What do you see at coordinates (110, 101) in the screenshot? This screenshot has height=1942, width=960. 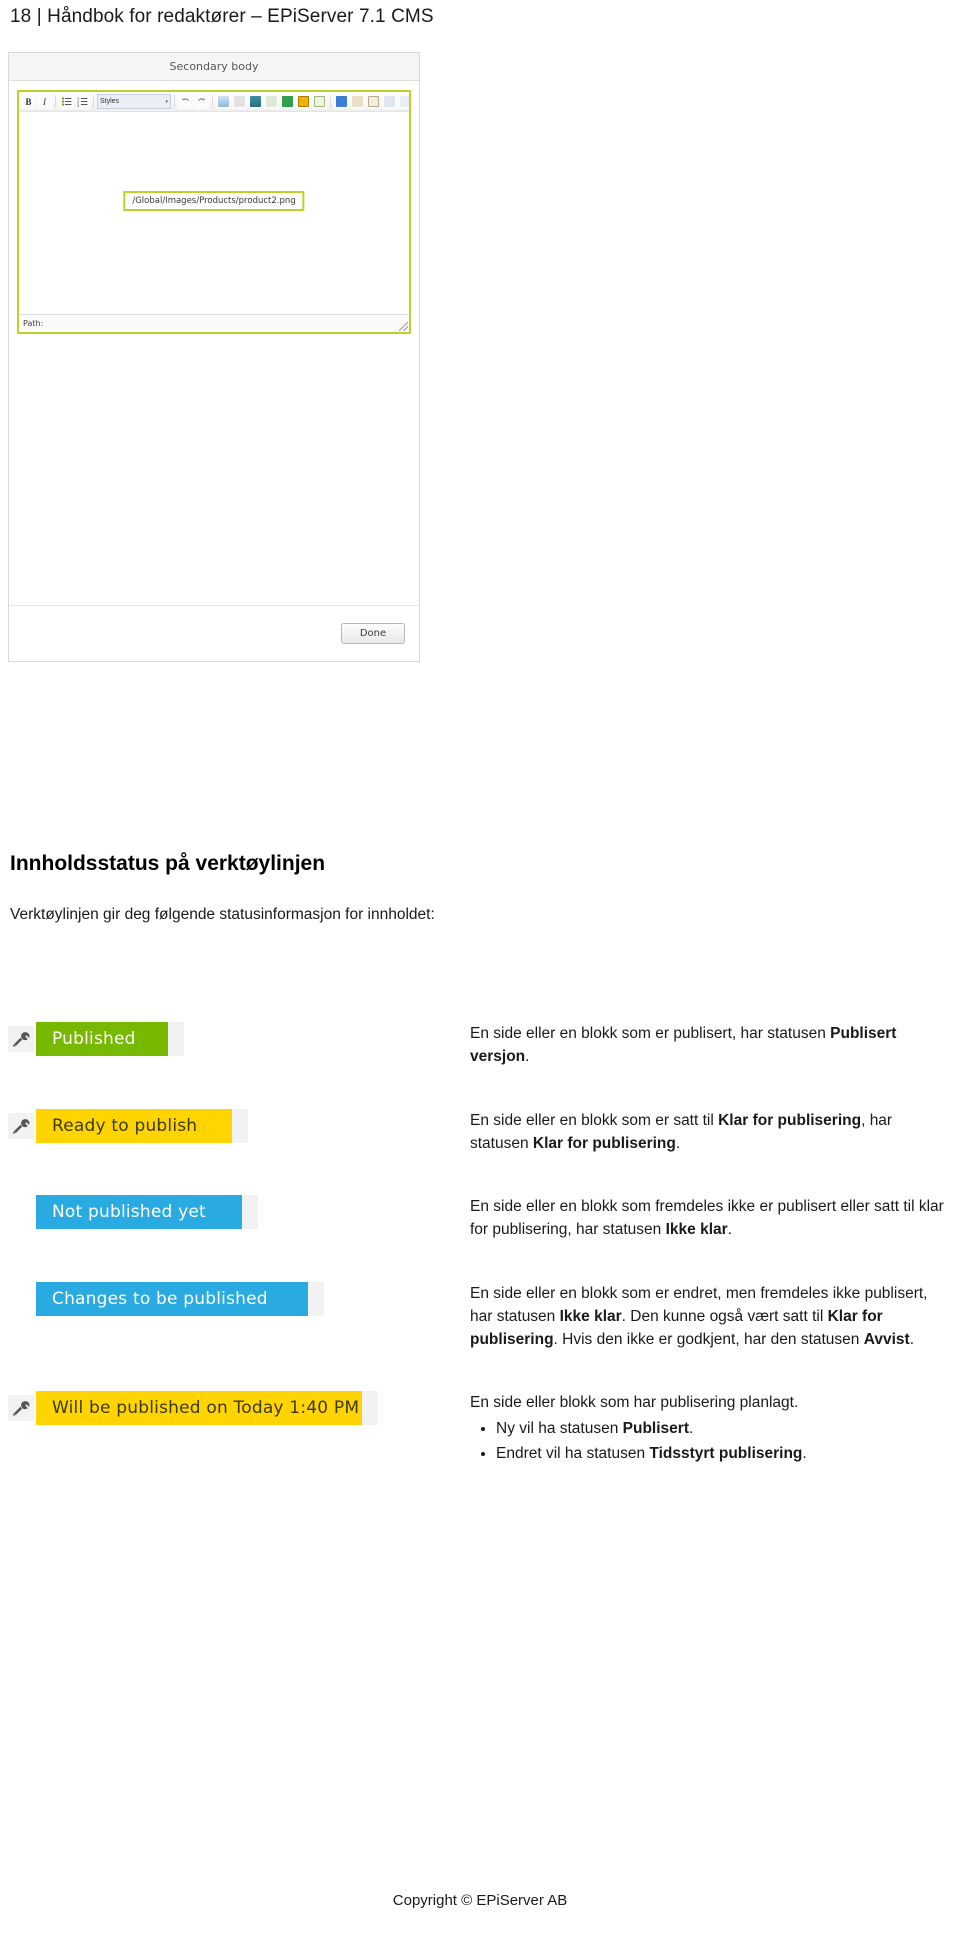 I see `styles-dropdown-label: Styles` at bounding box center [110, 101].